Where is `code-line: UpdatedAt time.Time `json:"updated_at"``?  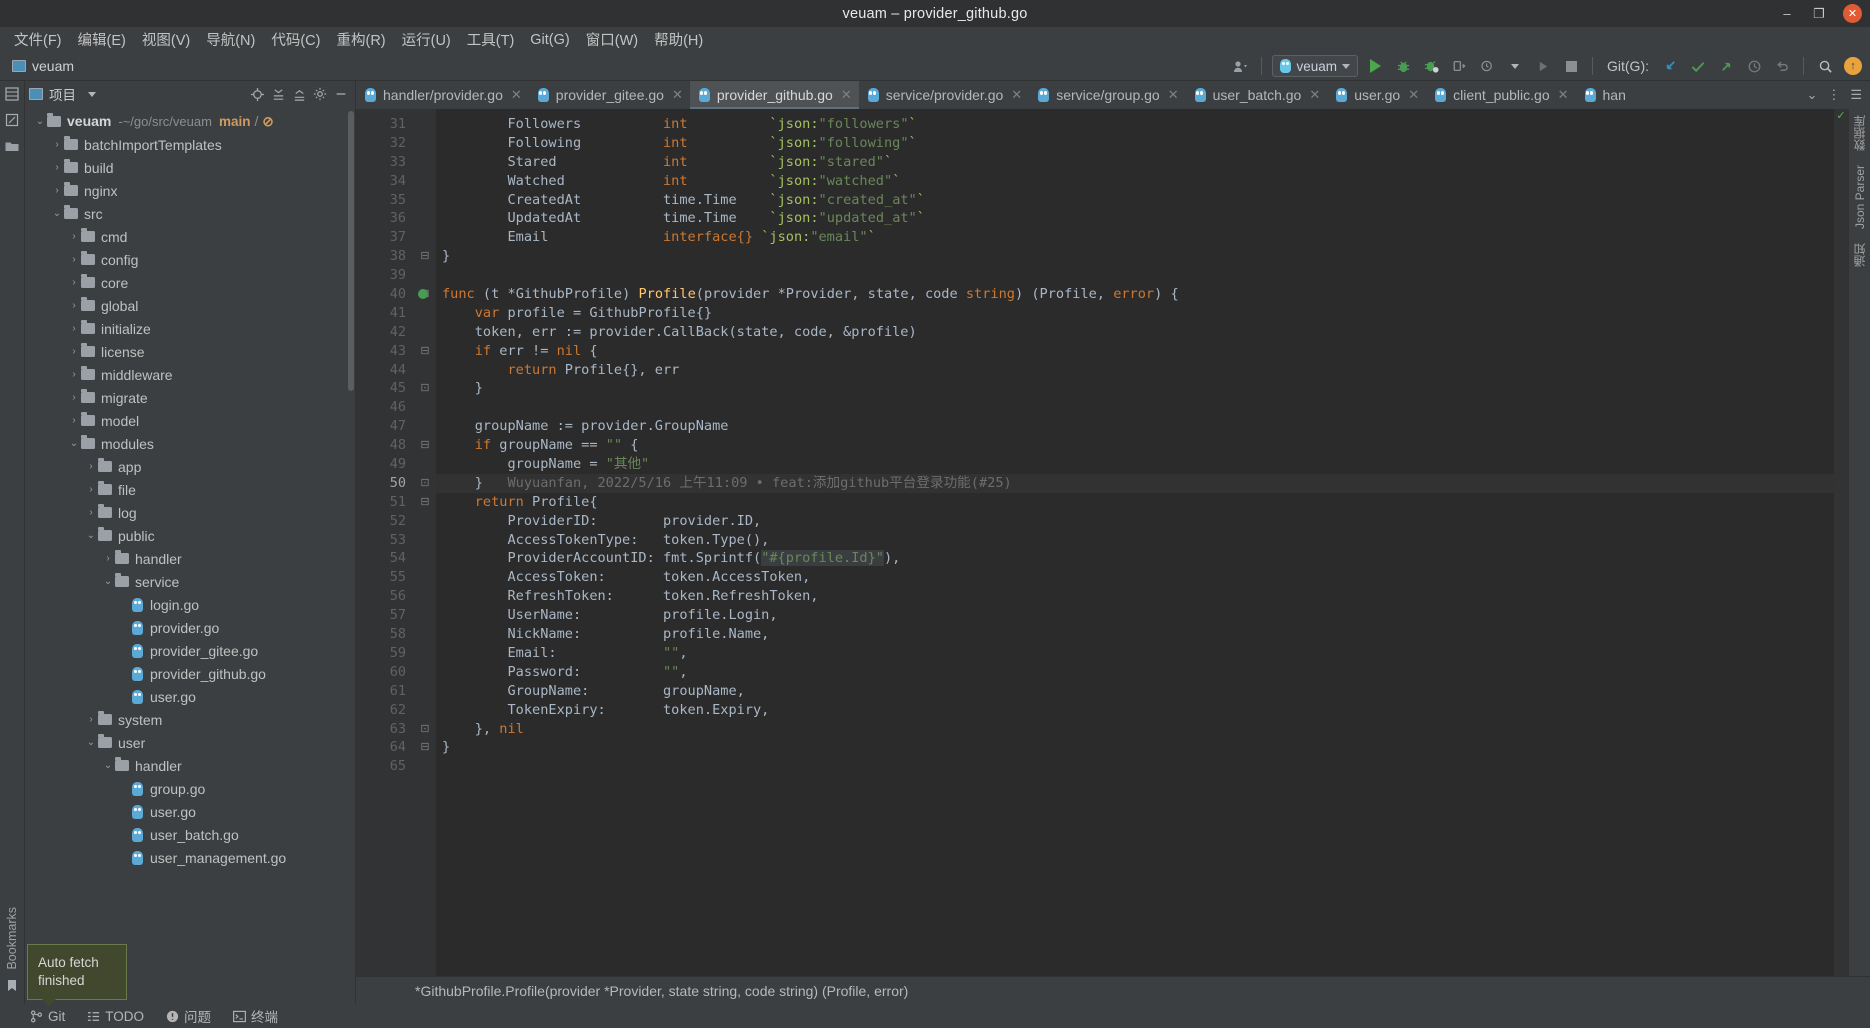
code-line: UpdatedAt time.Time `json:"updated_at"` is located at coordinates (1135, 218).